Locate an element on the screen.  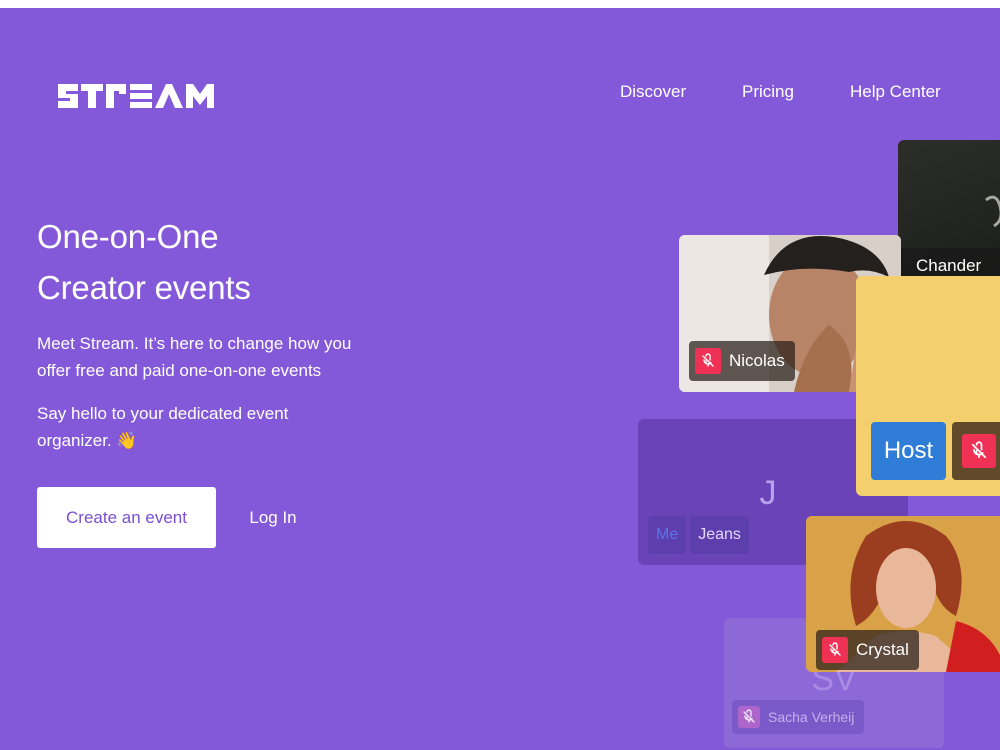
host-mic-status is located at coordinates (976, 451).